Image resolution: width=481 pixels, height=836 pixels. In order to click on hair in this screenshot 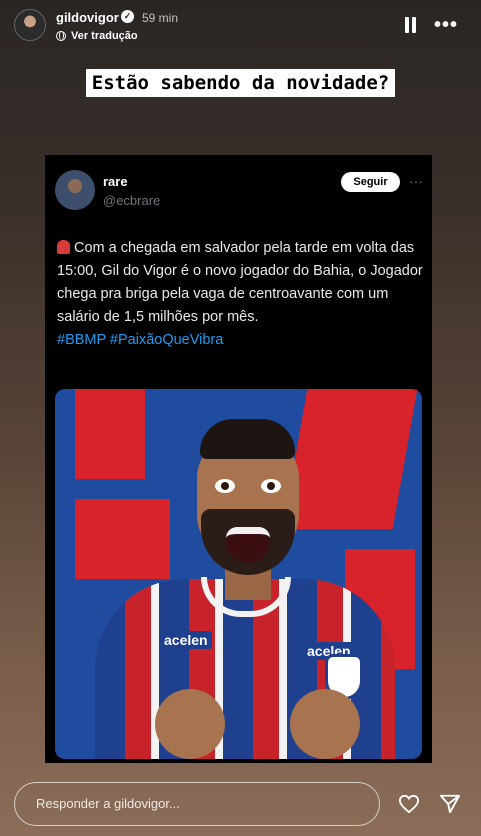, I will do `click(247, 439)`.